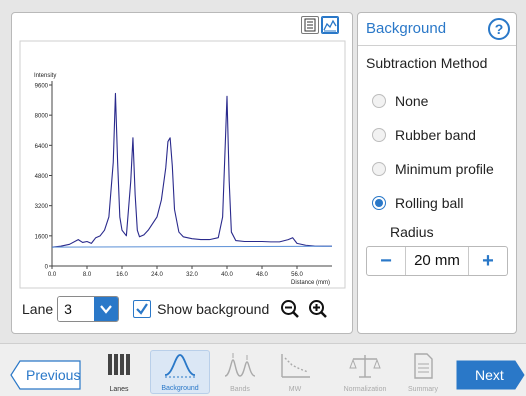 This screenshot has height=396, width=526. Describe the element at coordinates (444, 169) in the screenshot. I see `method-label: Minimum profile` at that location.